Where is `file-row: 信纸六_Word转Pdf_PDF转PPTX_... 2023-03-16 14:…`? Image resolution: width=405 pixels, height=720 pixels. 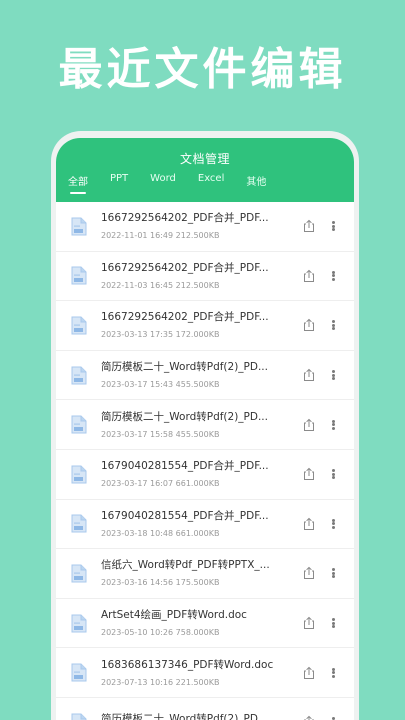 file-row: 信纸六_Word转Pdf_PDF转PPTX_... 2023-03-16 14:… is located at coordinates (205, 574).